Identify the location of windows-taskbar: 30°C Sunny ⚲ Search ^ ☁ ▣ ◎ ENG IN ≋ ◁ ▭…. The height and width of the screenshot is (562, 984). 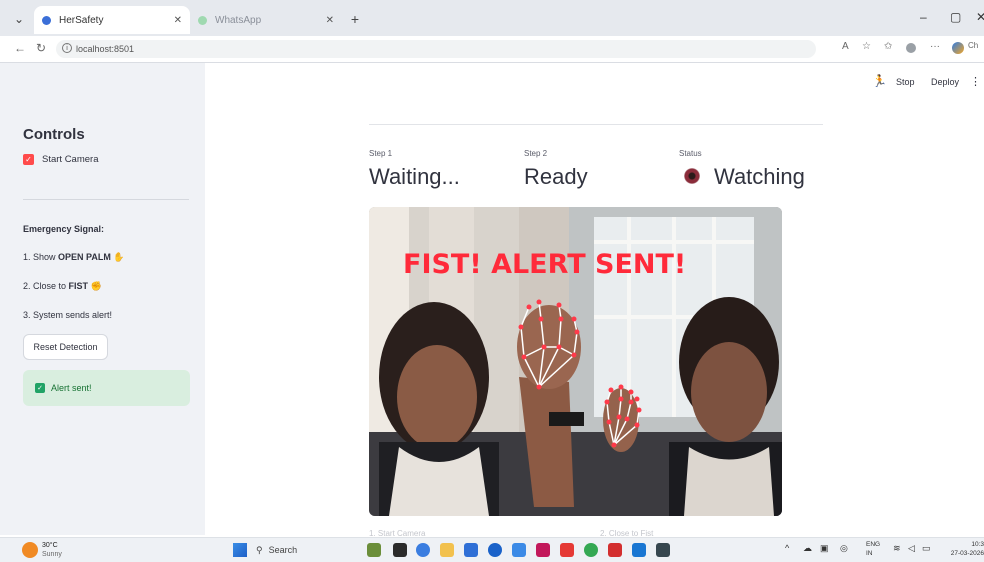
(492, 549).